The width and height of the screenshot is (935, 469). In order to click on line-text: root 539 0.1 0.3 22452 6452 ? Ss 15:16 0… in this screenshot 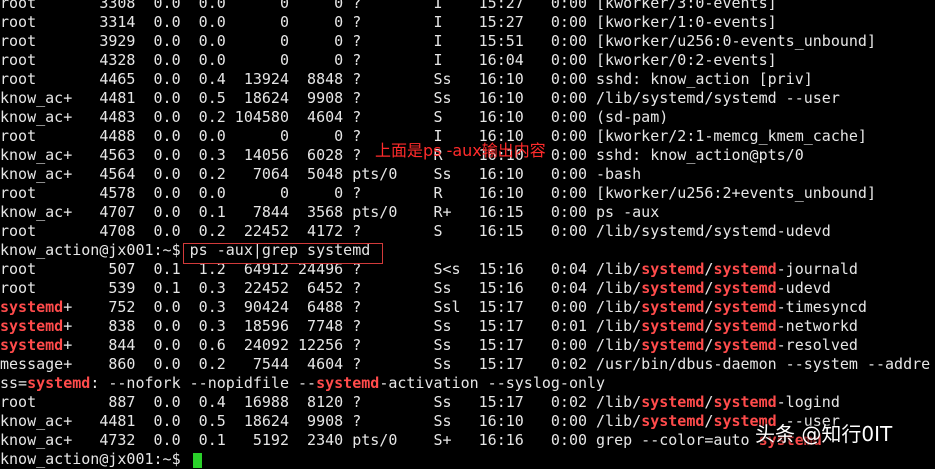, I will do `click(321, 288)`.